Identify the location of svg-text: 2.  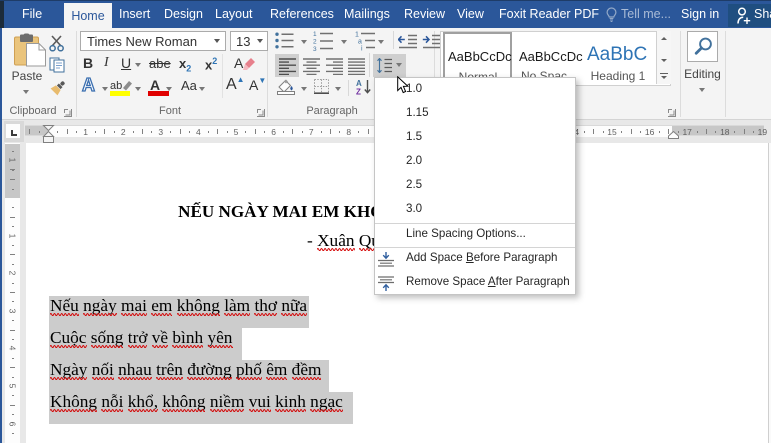
(315, 42).